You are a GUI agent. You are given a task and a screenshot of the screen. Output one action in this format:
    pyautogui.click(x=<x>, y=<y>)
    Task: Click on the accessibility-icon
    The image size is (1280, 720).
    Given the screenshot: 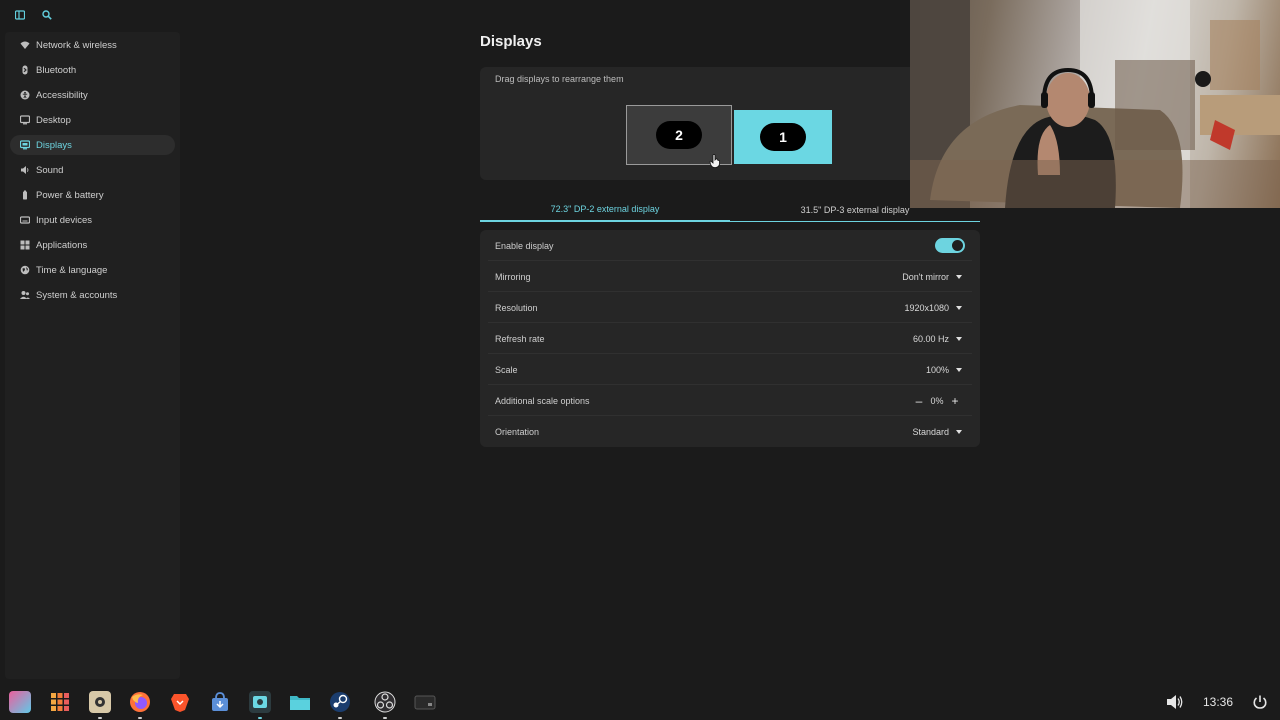 What is the action you would take?
    pyautogui.click(x=25, y=95)
    